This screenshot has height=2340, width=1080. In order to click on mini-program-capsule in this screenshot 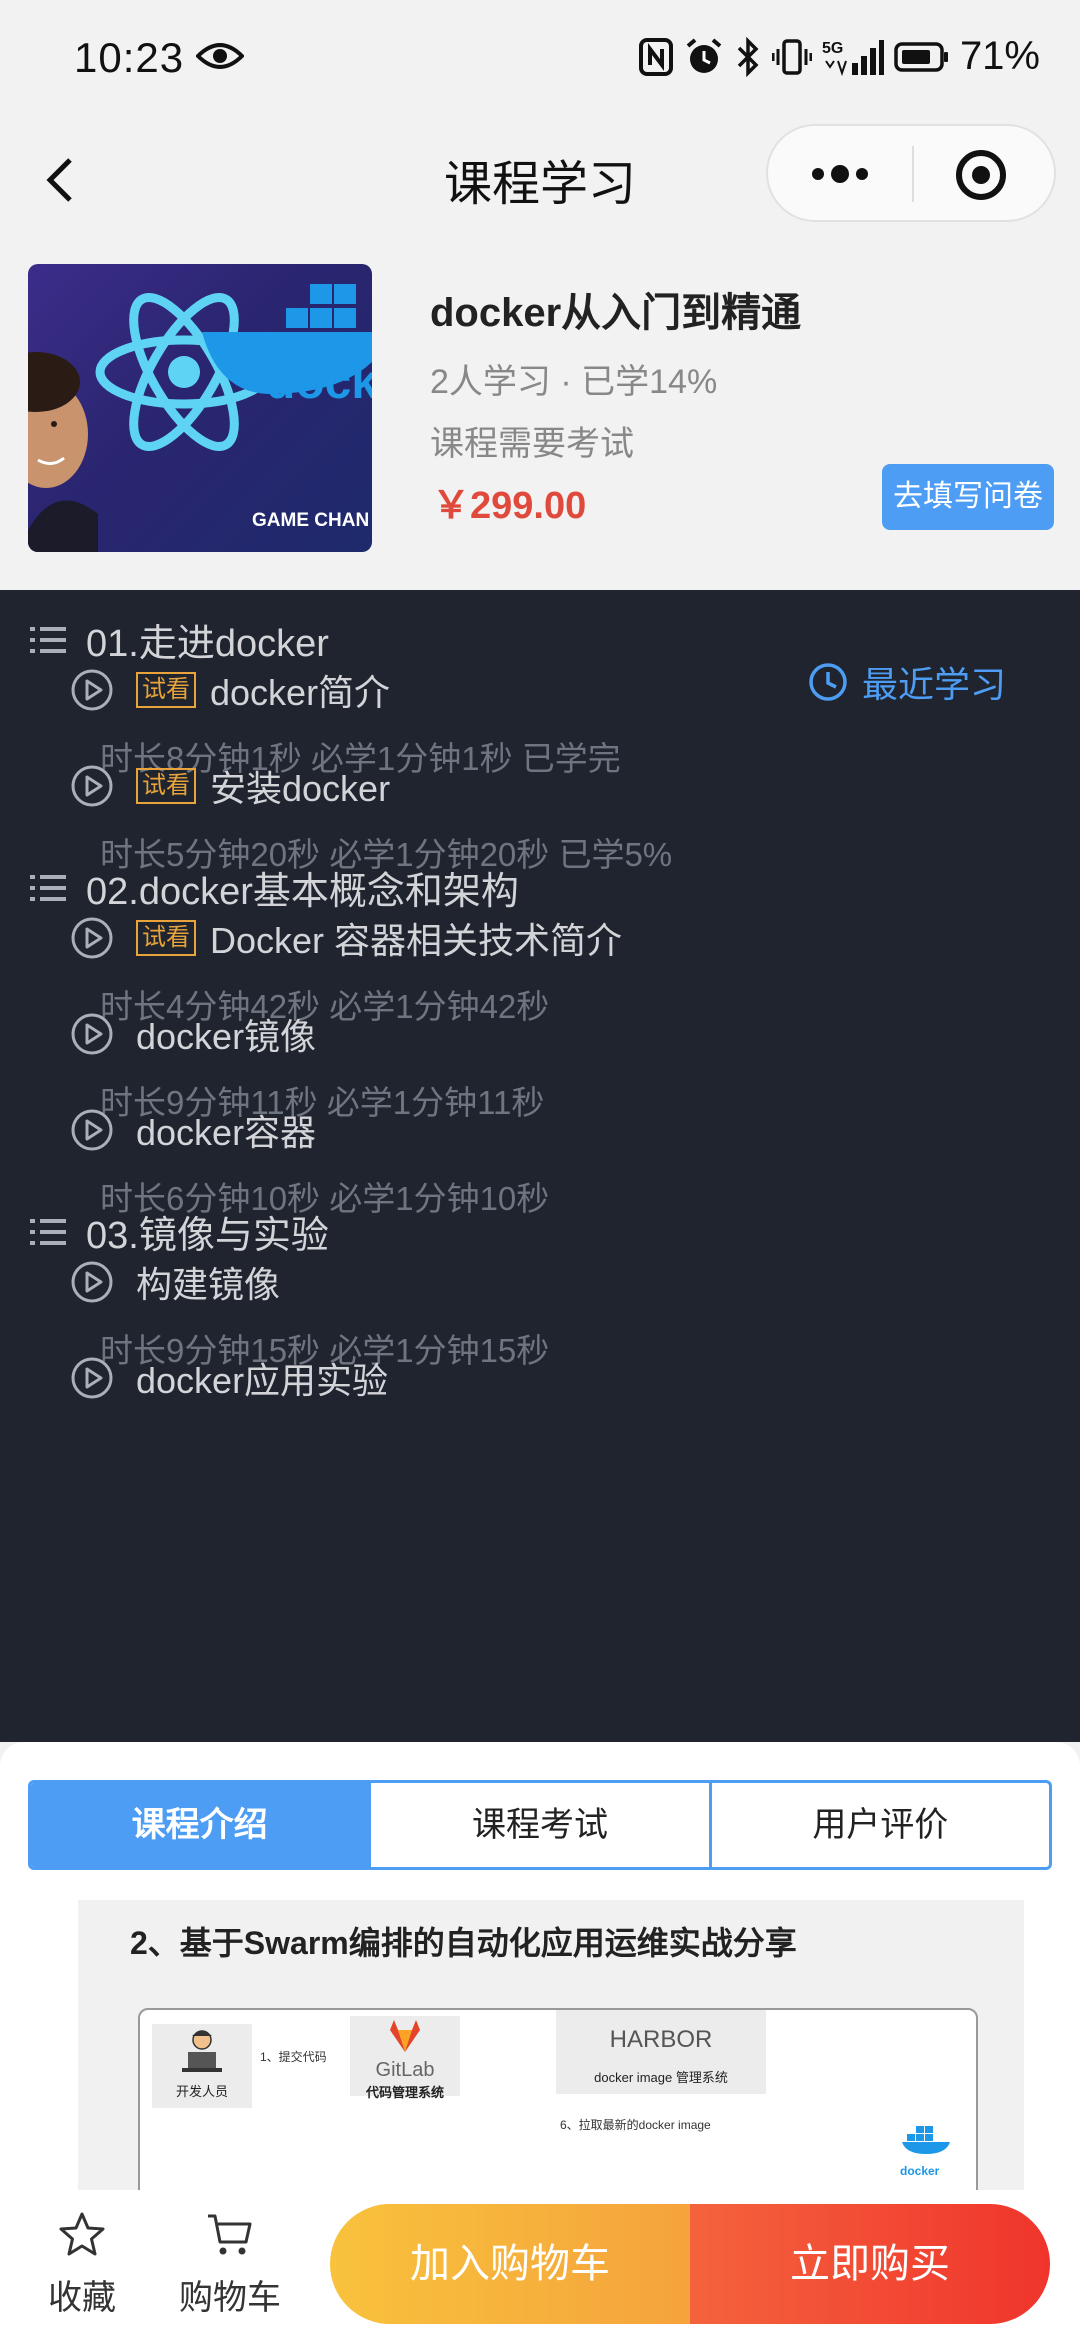, I will do `click(911, 173)`.